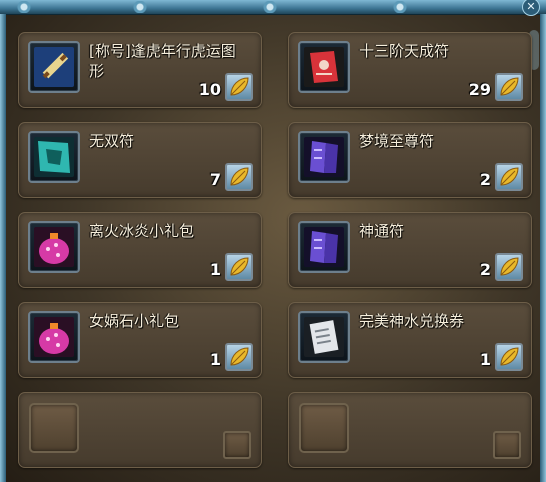 The width and height of the screenshot is (546, 482). Describe the element at coordinates (112, 141) in the screenshot. I see `item-name: 无双符` at that location.